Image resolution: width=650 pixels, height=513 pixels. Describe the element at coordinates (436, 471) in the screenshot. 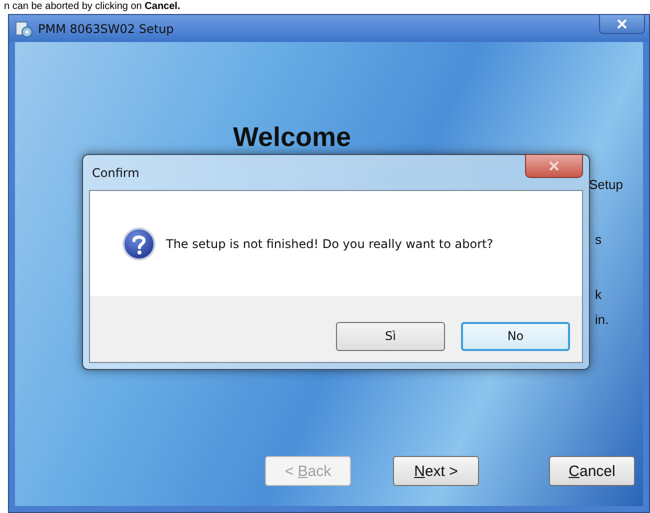

I see `next-button: Next >` at that location.